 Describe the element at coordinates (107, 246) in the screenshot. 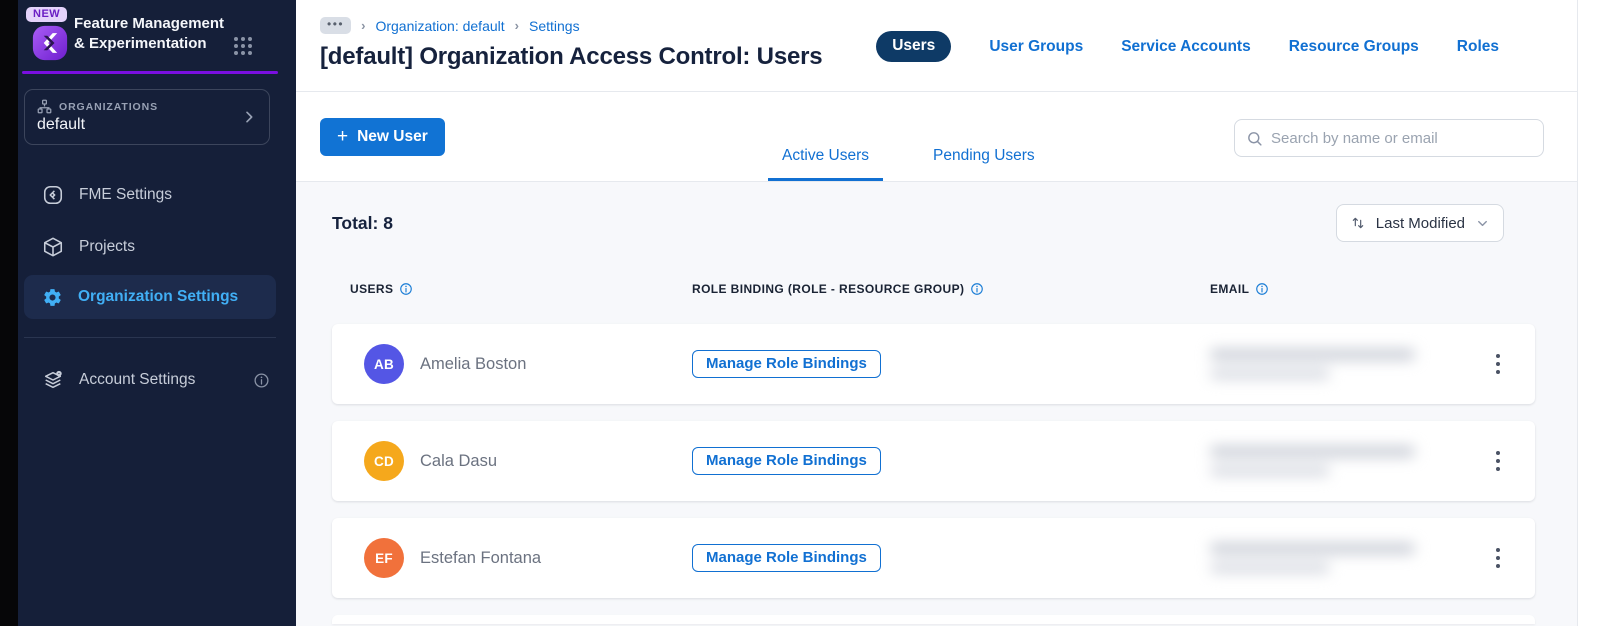

I see `sidebar-item-label: Projects` at that location.